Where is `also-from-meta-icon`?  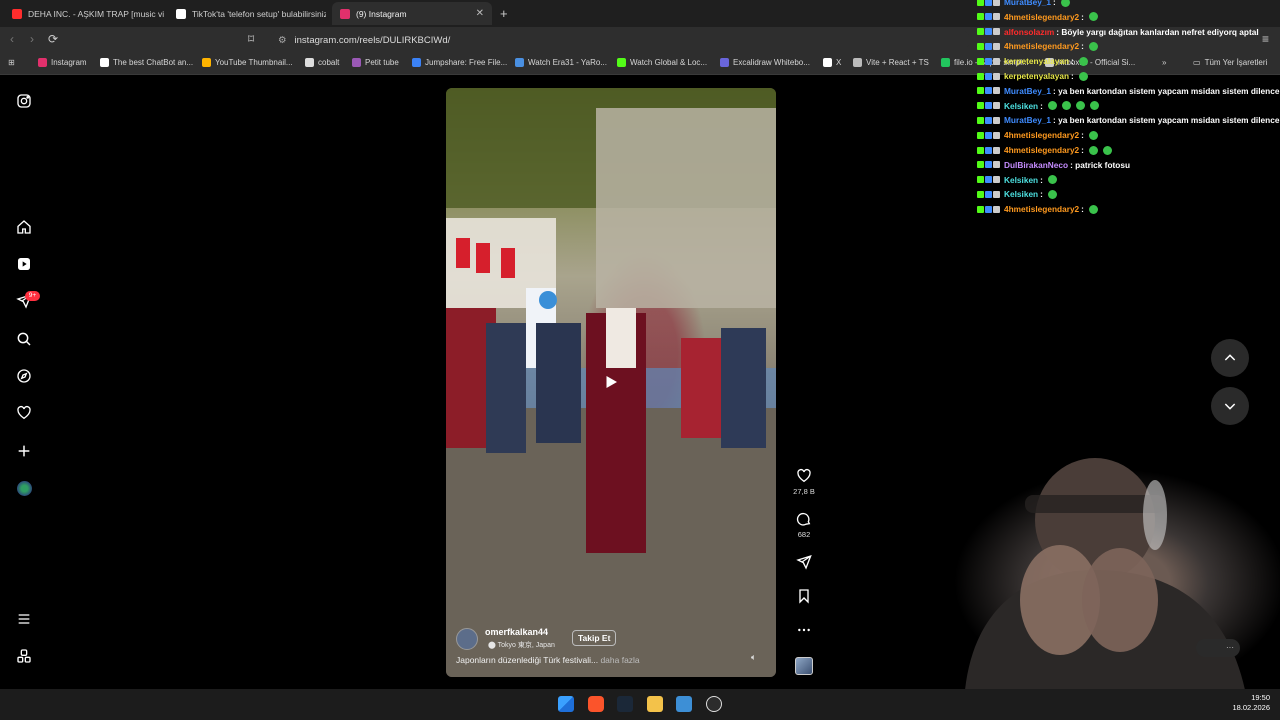 also-from-meta-icon is located at coordinates (24, 656).